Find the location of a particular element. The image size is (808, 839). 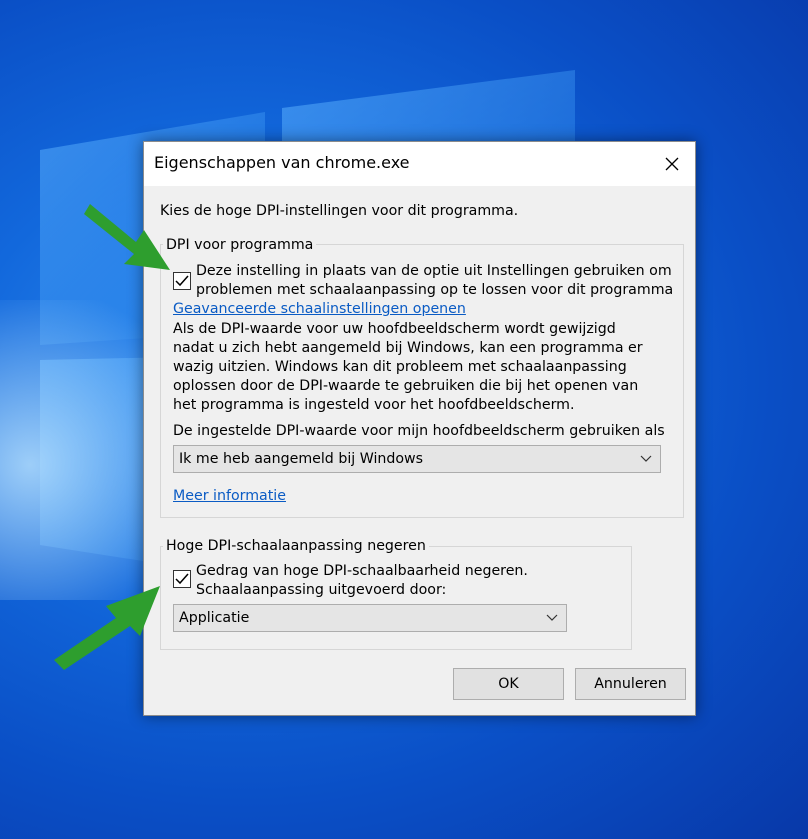

close-icon is located at coordinates (672, 164).